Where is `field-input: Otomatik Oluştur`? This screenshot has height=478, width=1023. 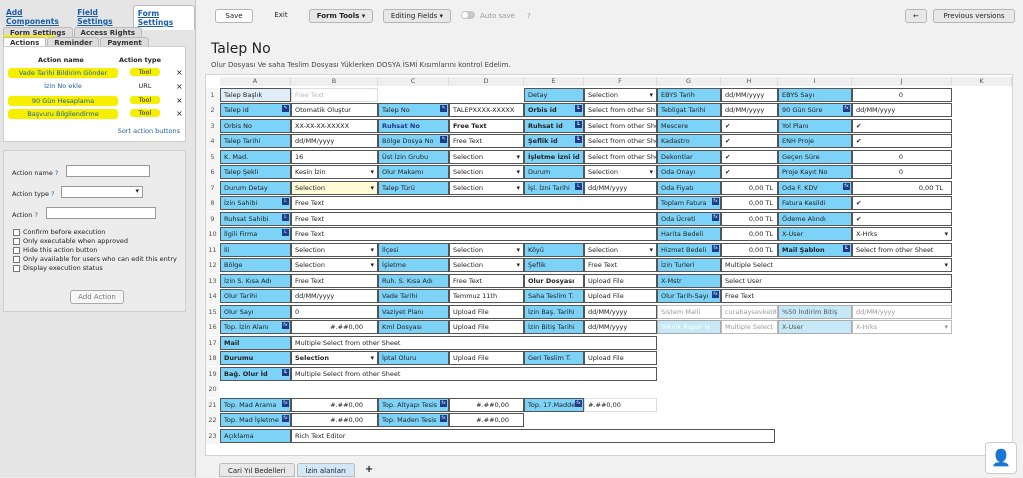
field-input: Otomatik Oluştur is located at coordinates (334, 110).